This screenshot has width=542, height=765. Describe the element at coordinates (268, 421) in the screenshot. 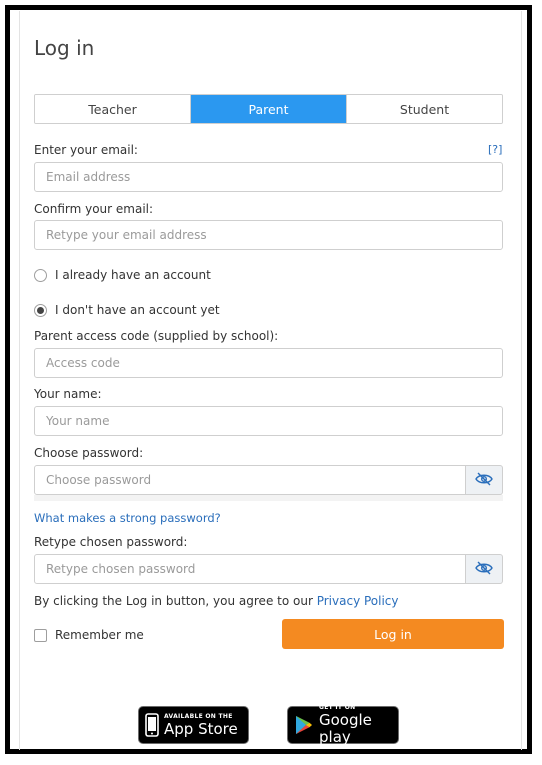

I see `name-input` at that location.